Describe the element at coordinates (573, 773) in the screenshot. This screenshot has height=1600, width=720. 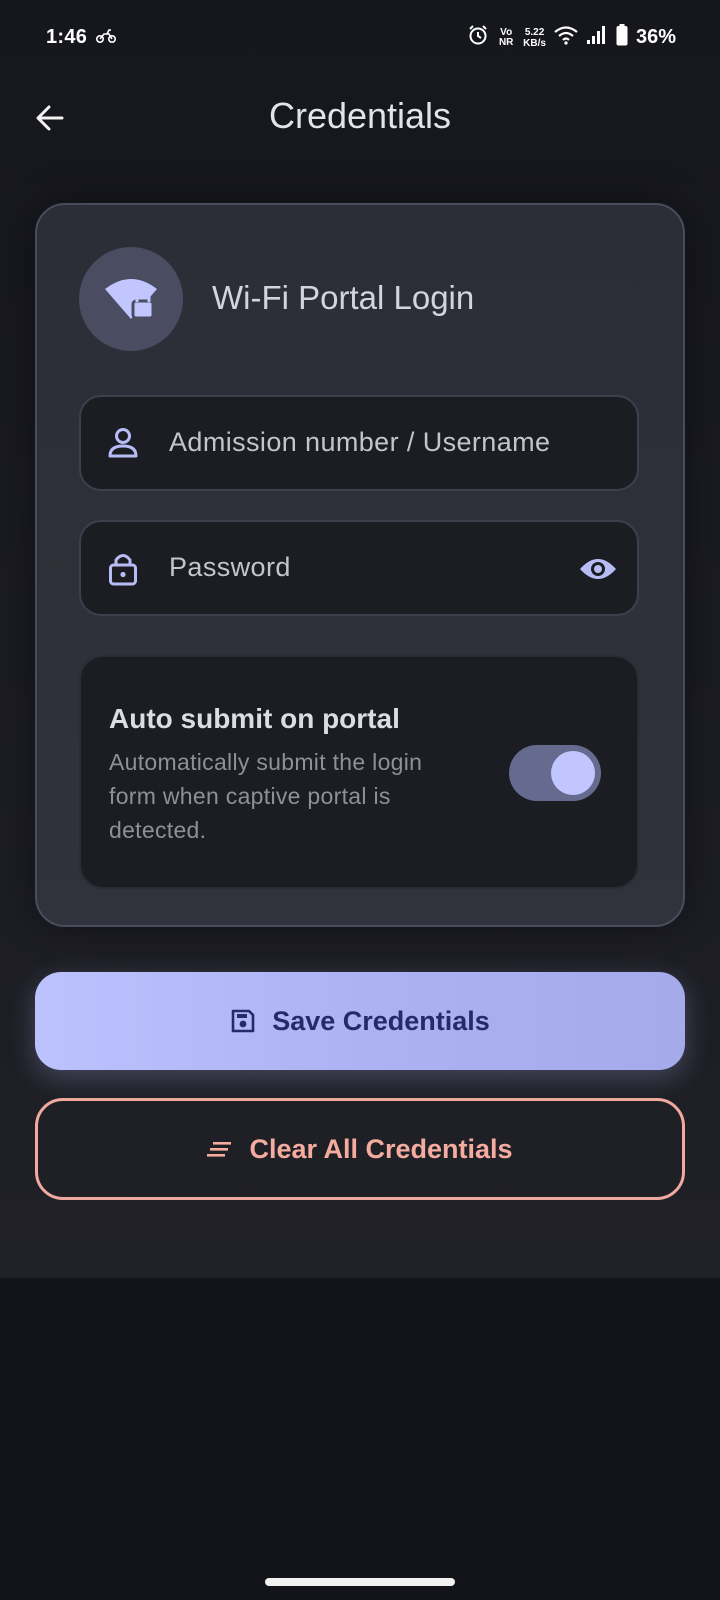
I see `toggle-knob` at that location.